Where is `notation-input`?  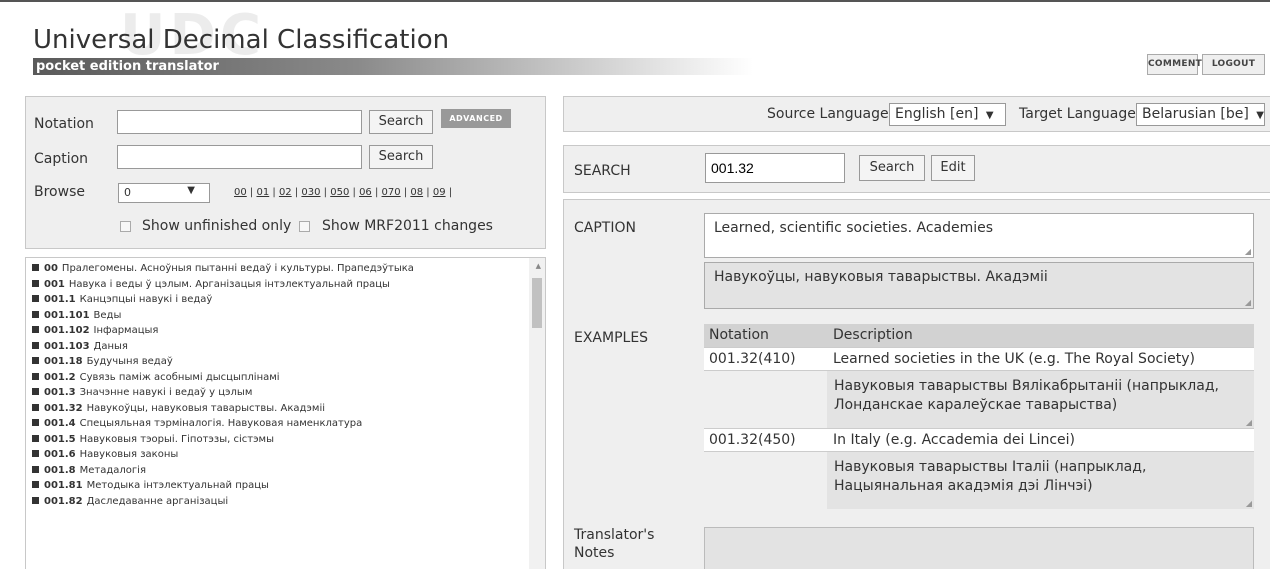 notation-input is located at coordinates (239, 122).